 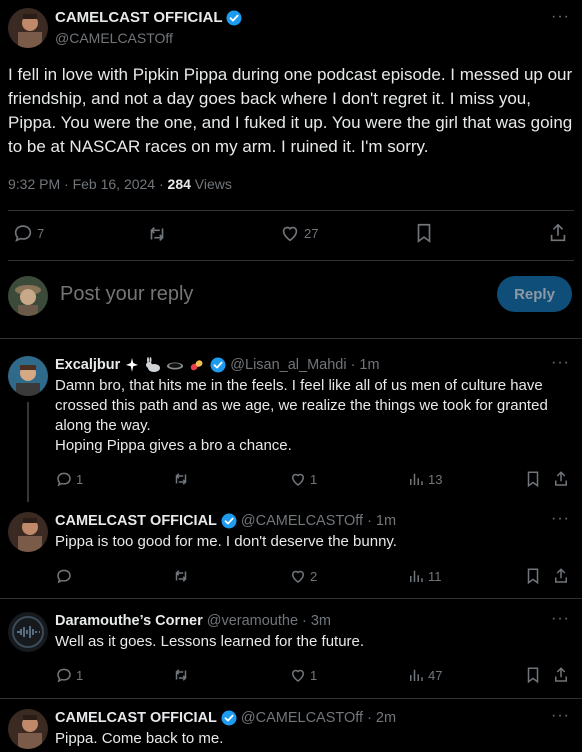 I want to click on pill-emoji-icon, so click(x=197, y=365).